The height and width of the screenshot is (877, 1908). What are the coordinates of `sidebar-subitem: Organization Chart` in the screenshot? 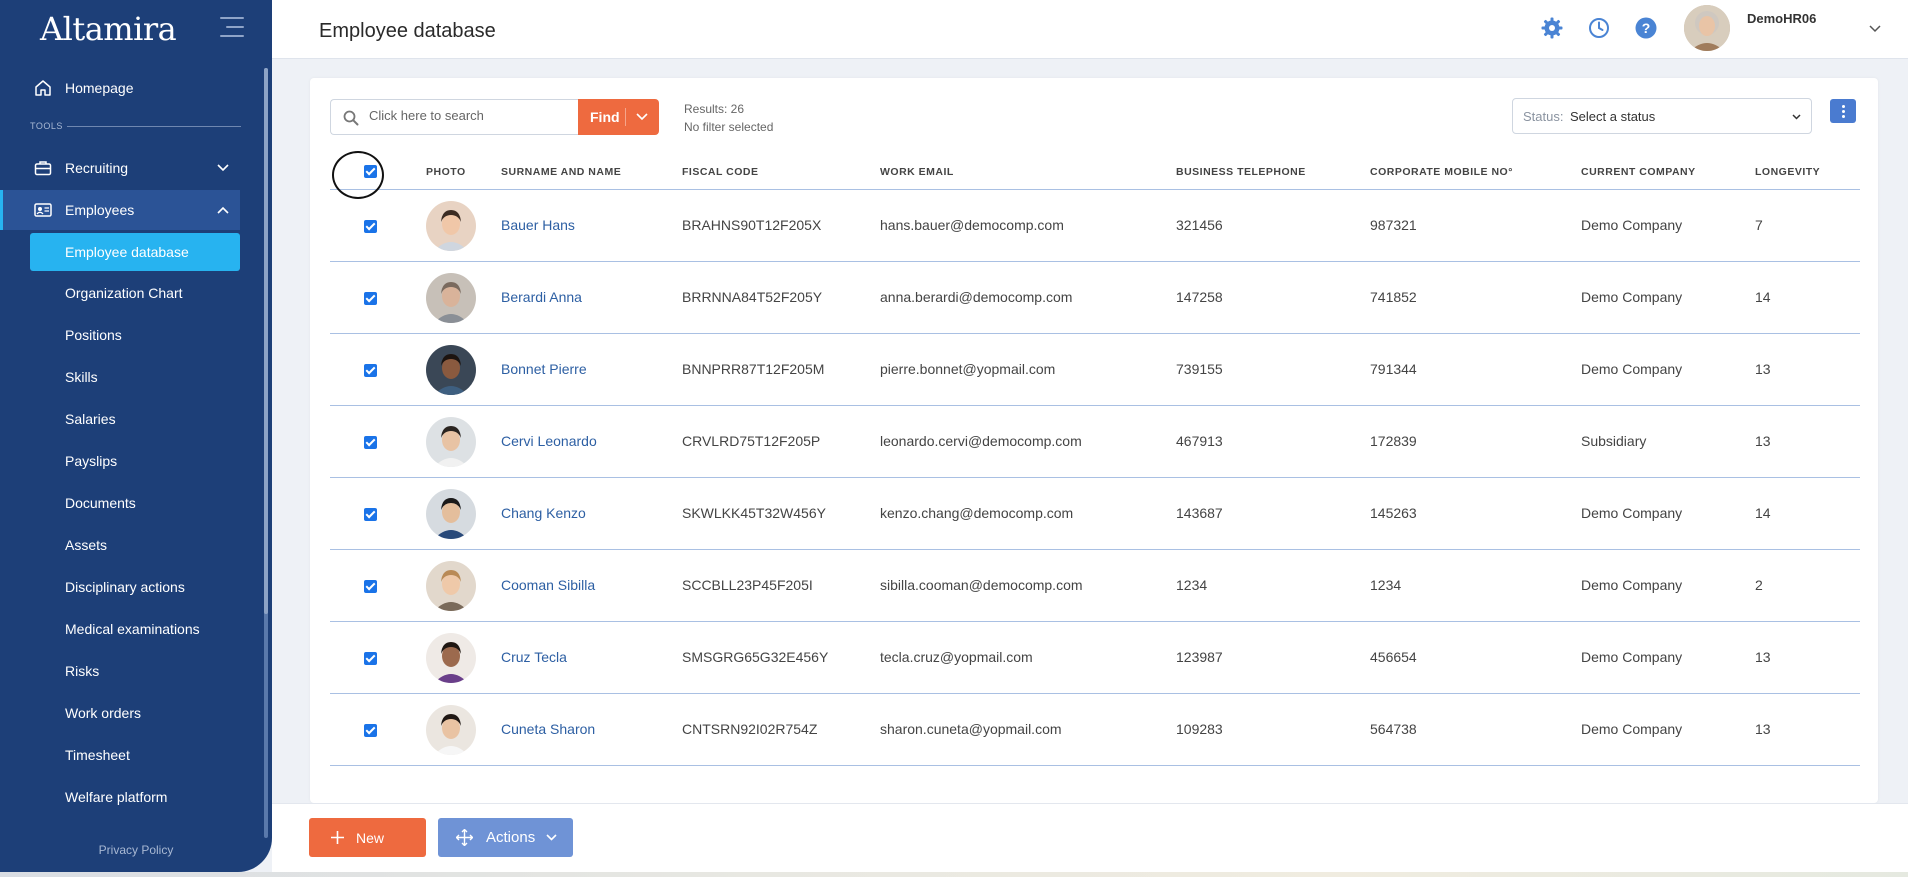 It's located at (135, 293).